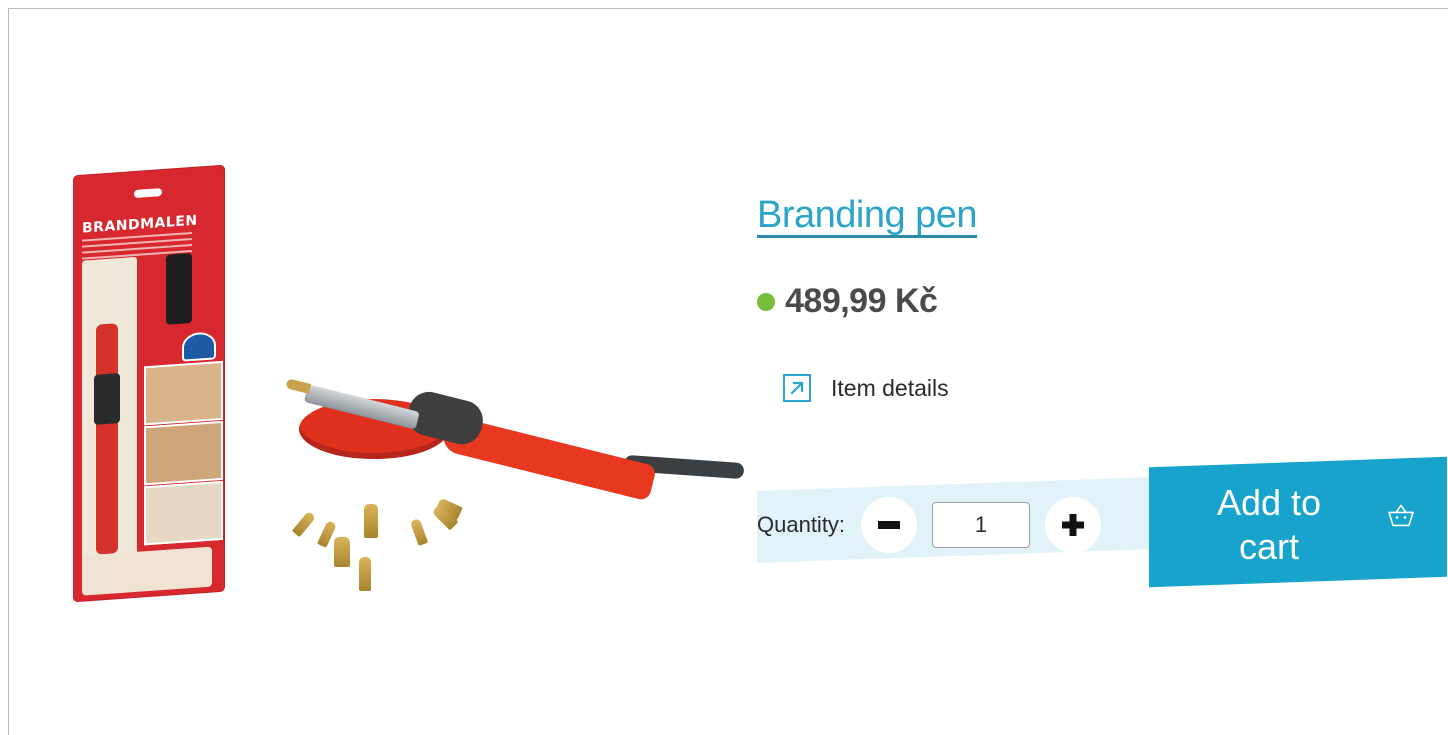 This screenshot has width=1448, height=735. I want to click on minus-icon, so click(889, 525).